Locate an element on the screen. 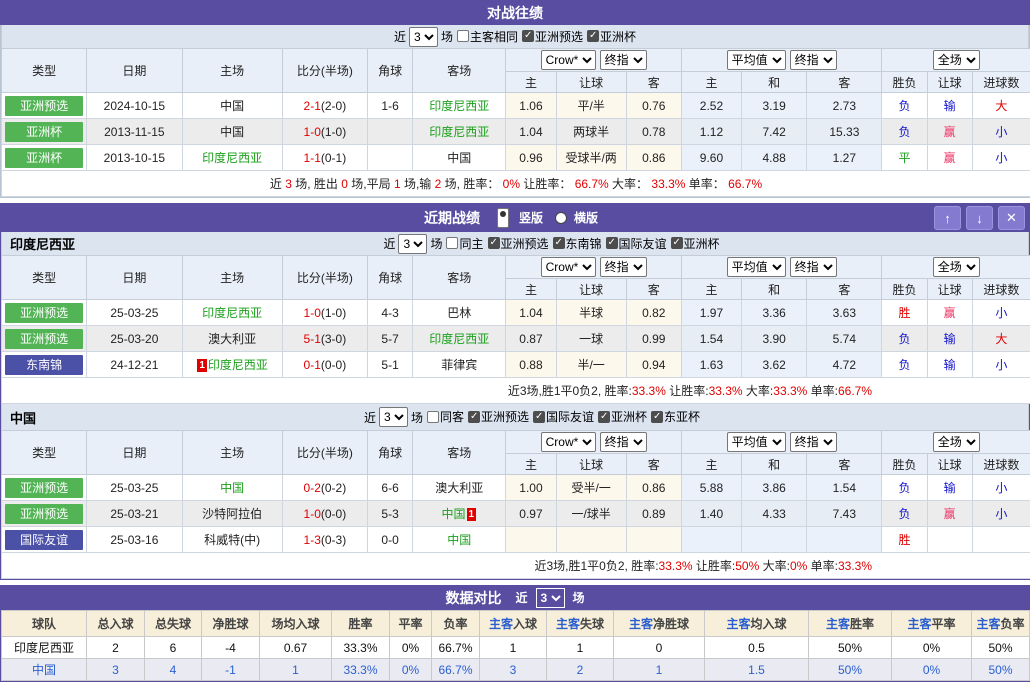  compare-column-header: 平率 is located at coordinates (411, 624).